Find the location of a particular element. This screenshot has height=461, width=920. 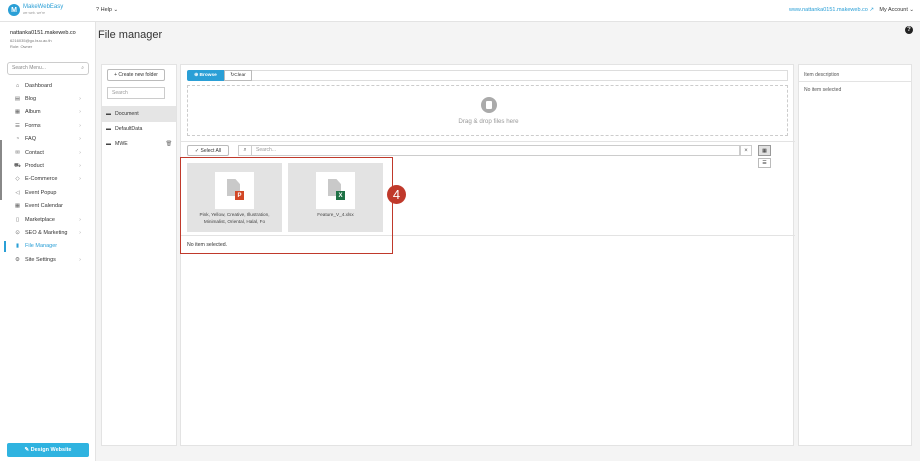

home-icon: ⌂ is located at coordinates (17, 85).